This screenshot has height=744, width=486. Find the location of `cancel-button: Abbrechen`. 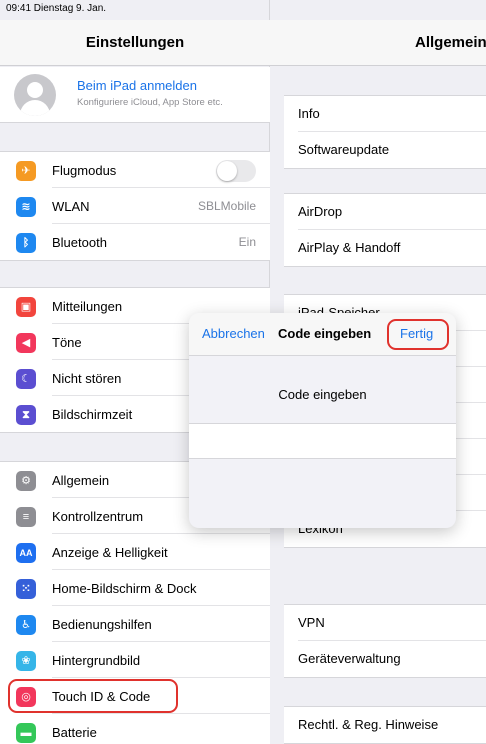

cancel-button: Abbrechen is located at coordinates (233, 333).